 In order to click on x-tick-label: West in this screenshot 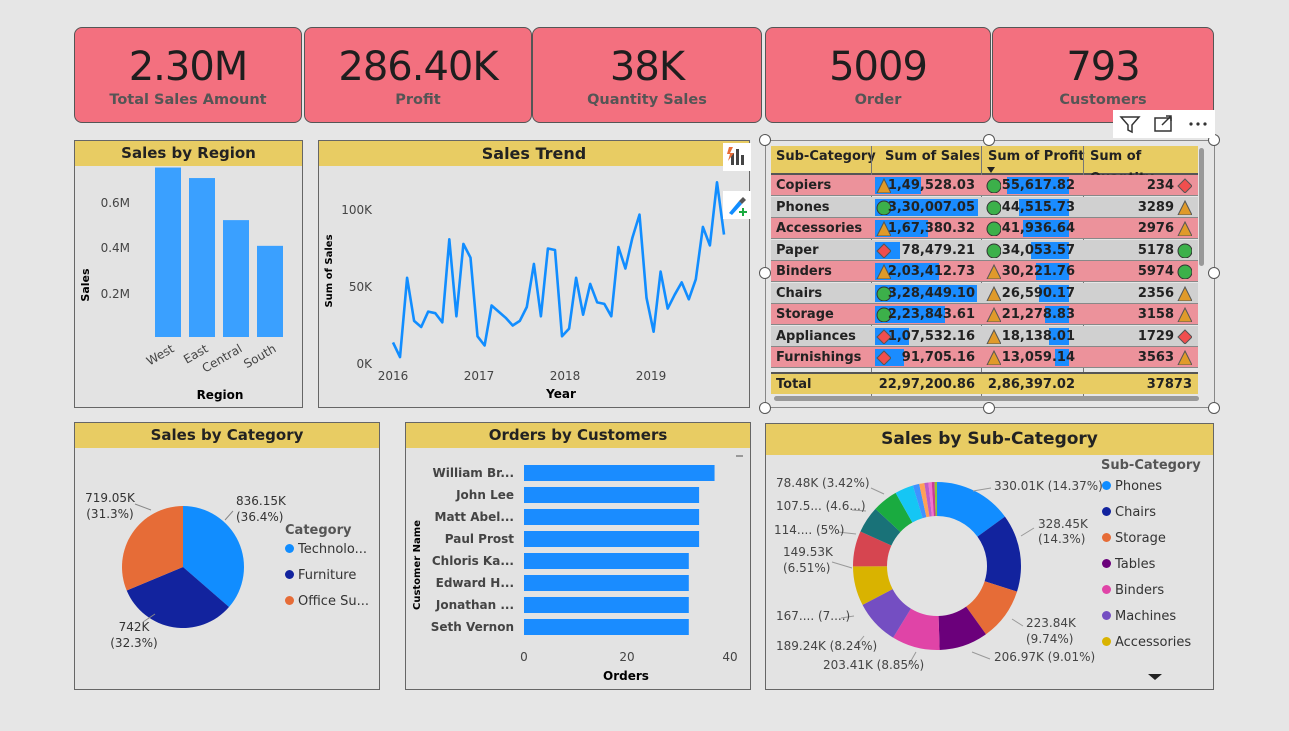, I will do `click(160, 354)`.